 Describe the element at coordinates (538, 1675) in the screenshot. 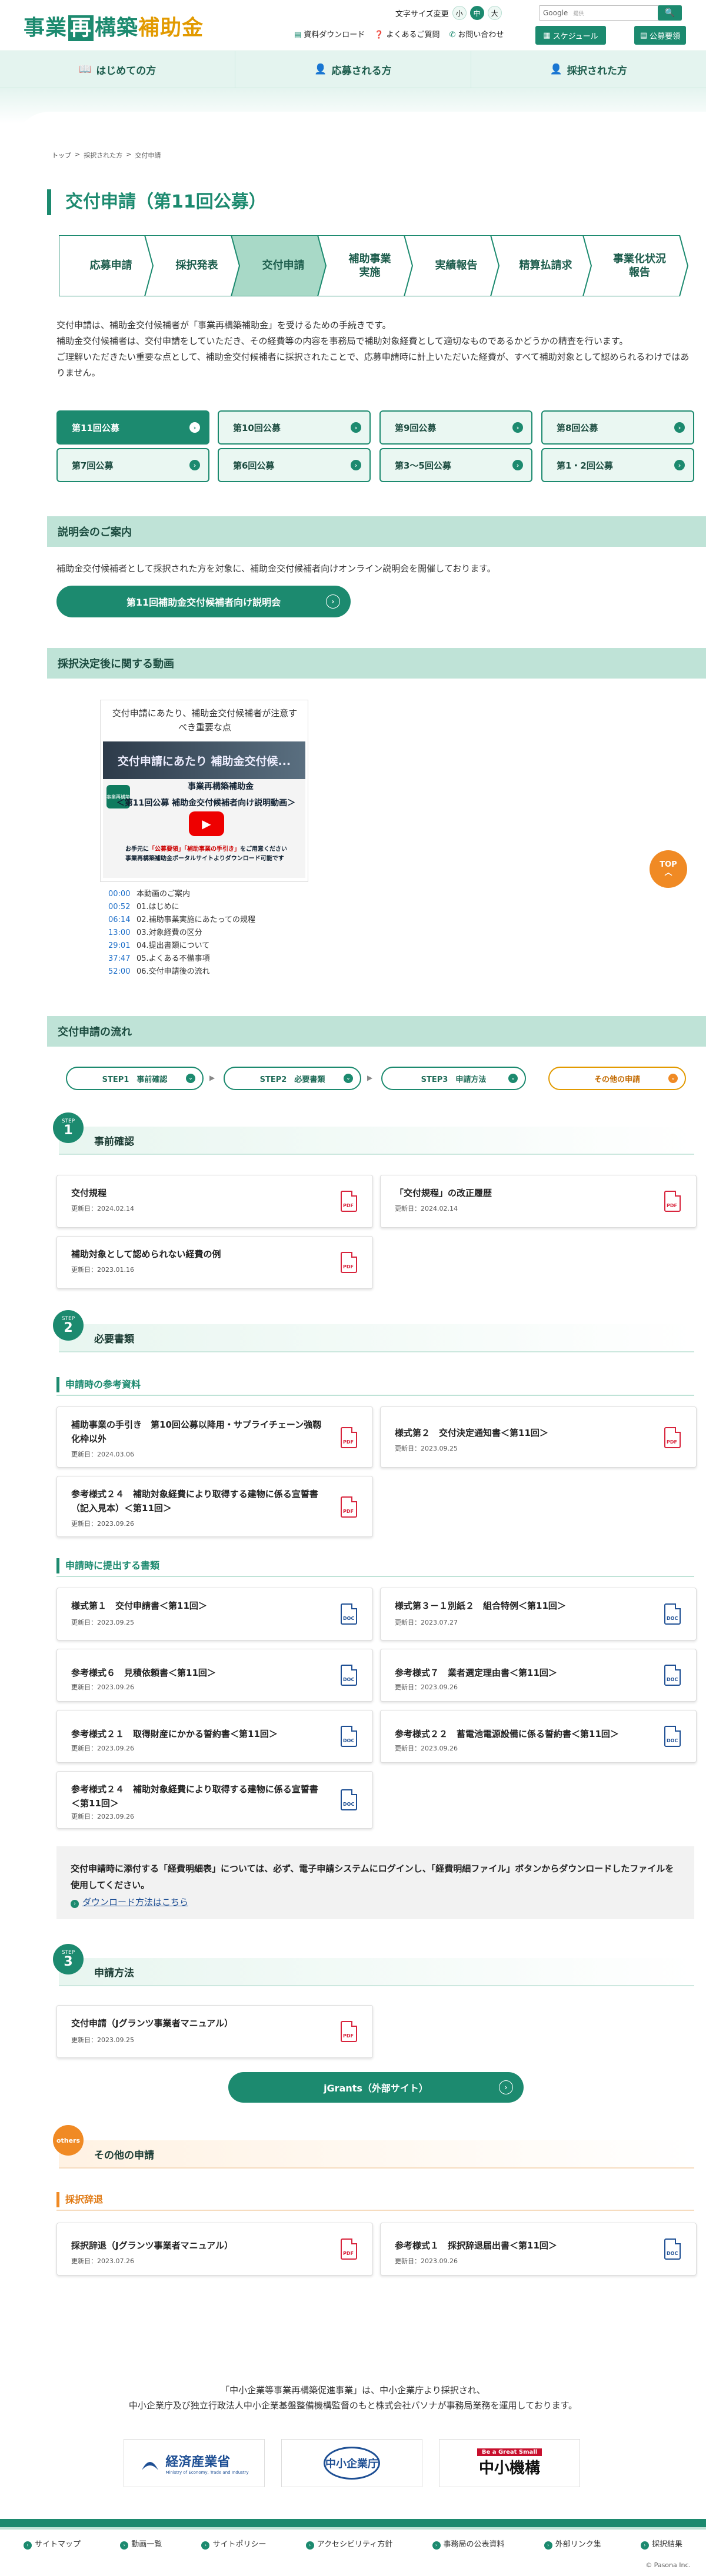

I see `doc-card-ref7: 参考様式７ 業者選定理由書＜第11回＞ 更新日：2023.09.26 DOC` at that location.